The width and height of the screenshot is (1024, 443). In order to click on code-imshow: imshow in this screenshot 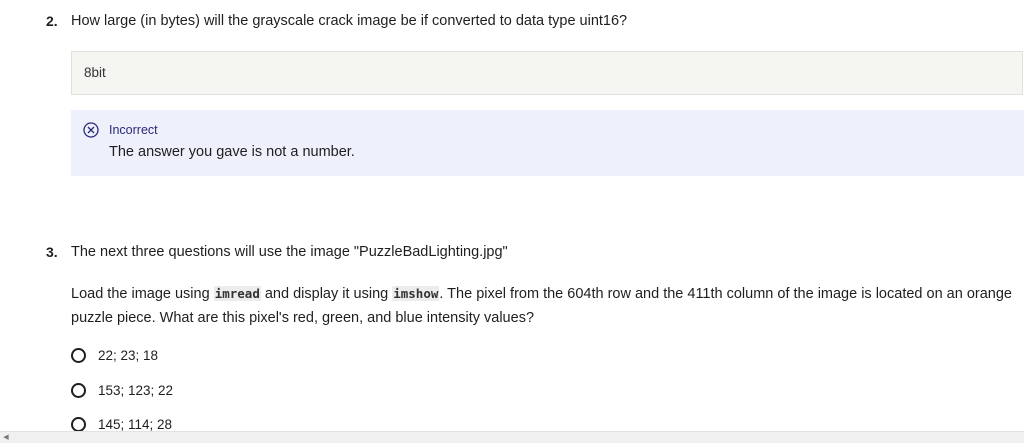, I will do `click(416, 293)`.